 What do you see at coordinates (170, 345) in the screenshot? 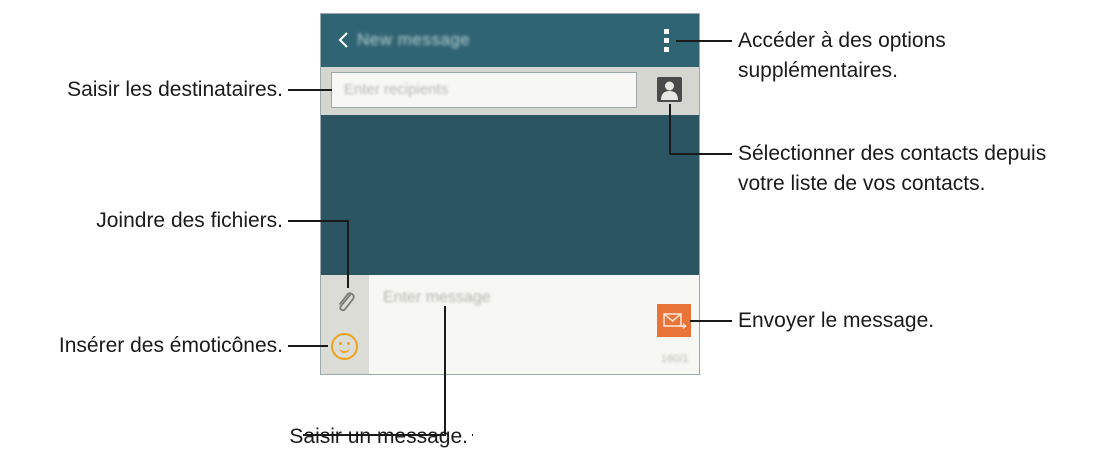
I see `callout-emoticons: Insérer des émoticônes.` at bounding box center [170, 345].